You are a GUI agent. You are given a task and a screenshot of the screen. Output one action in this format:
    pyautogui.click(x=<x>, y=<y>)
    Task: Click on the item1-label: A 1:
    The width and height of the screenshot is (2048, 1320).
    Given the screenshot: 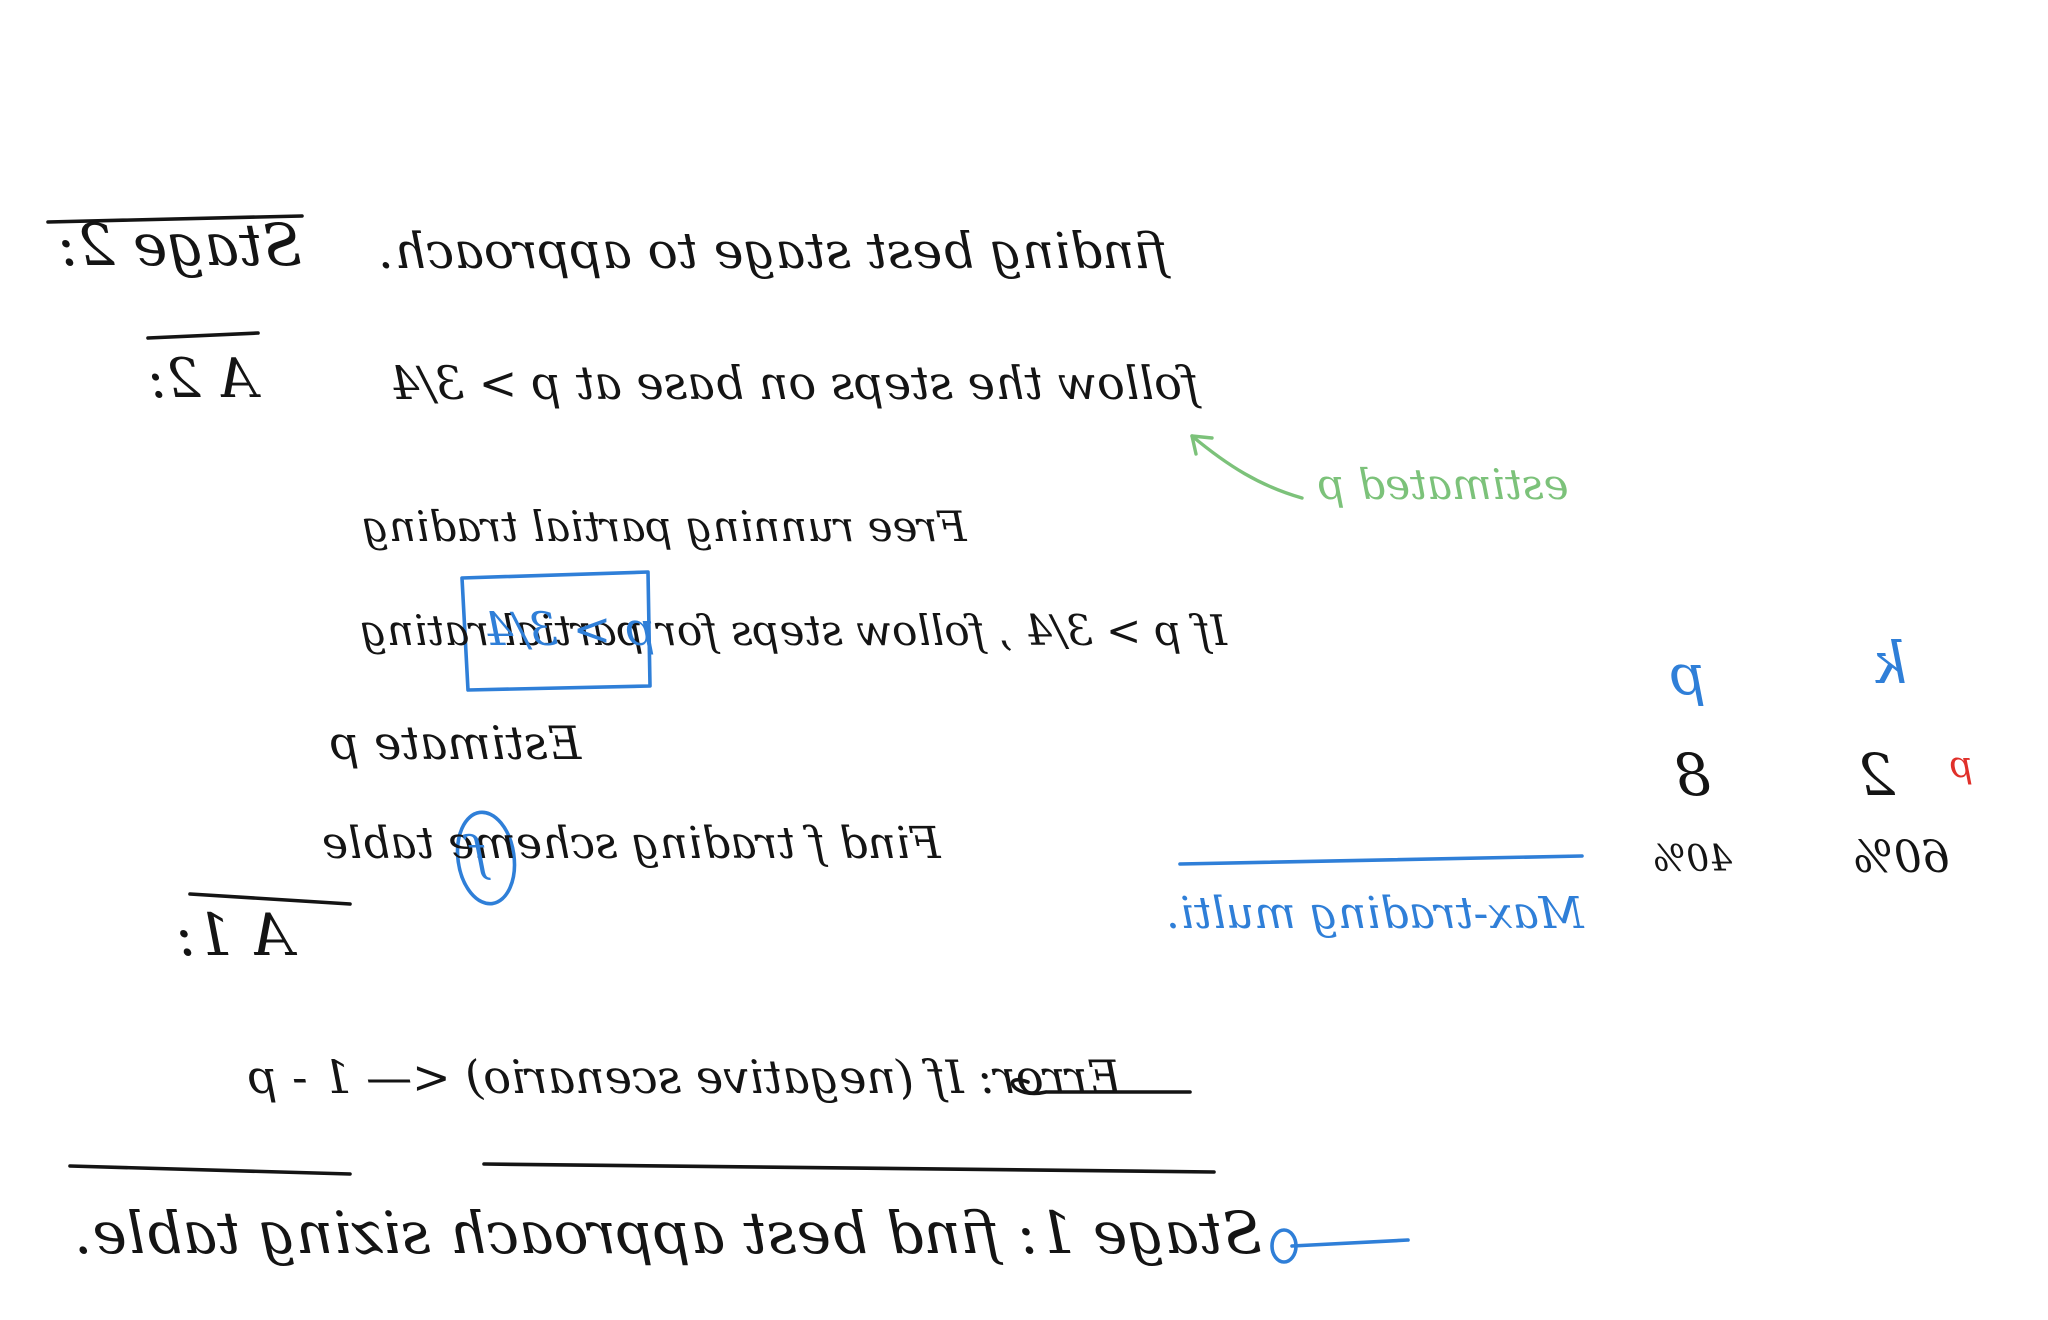 What is the action you would take?
    pyautogui.click(x=234, y=935)
    